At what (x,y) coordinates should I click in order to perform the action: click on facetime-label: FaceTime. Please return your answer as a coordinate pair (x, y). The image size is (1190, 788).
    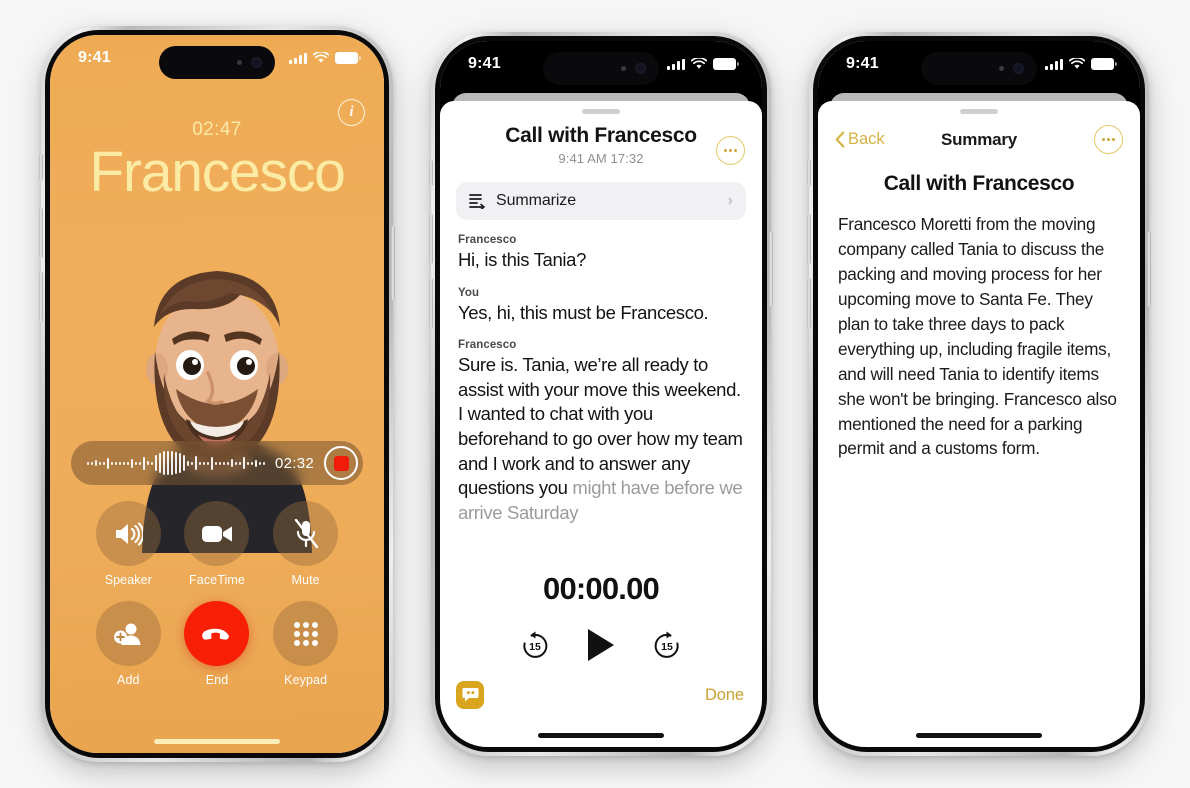
    Looking at the image, I should click on (217, 580).